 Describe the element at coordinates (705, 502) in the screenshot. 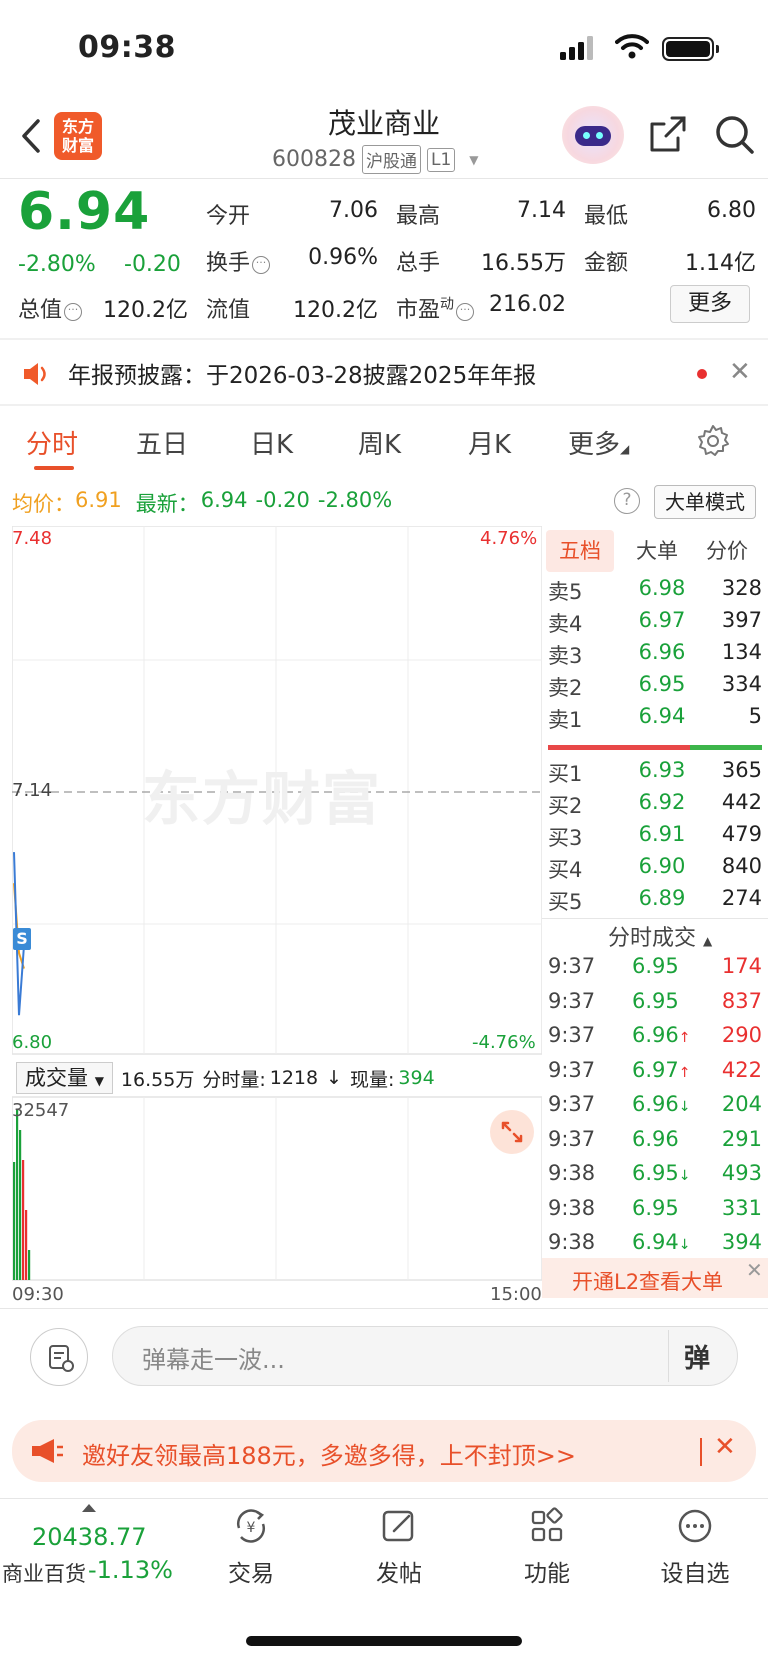

I see `big-order-mode-button: 大单模式` at that location.